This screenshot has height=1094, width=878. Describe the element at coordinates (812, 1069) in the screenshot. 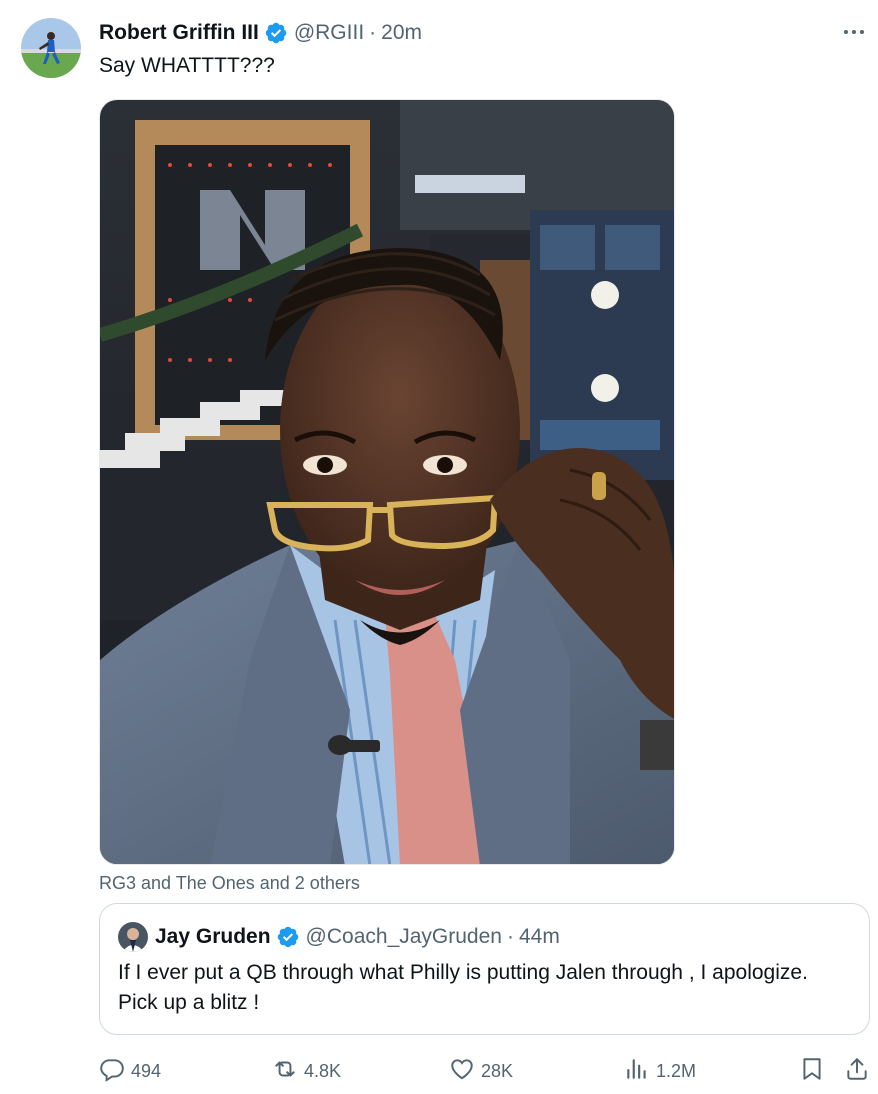

I see `bookmark-icon` at that location.